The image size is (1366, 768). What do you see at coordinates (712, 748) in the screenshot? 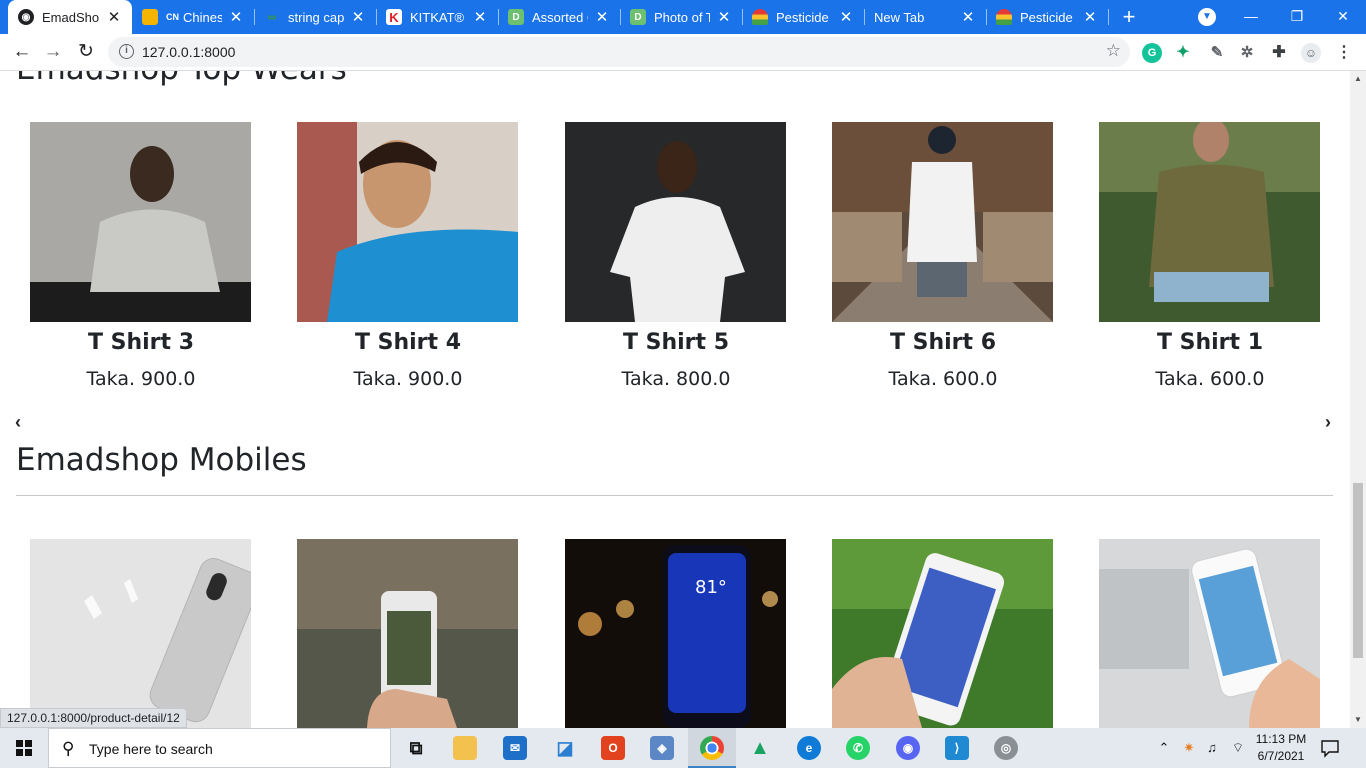
I see `chrome-icon` at bounding box center [712, 748].